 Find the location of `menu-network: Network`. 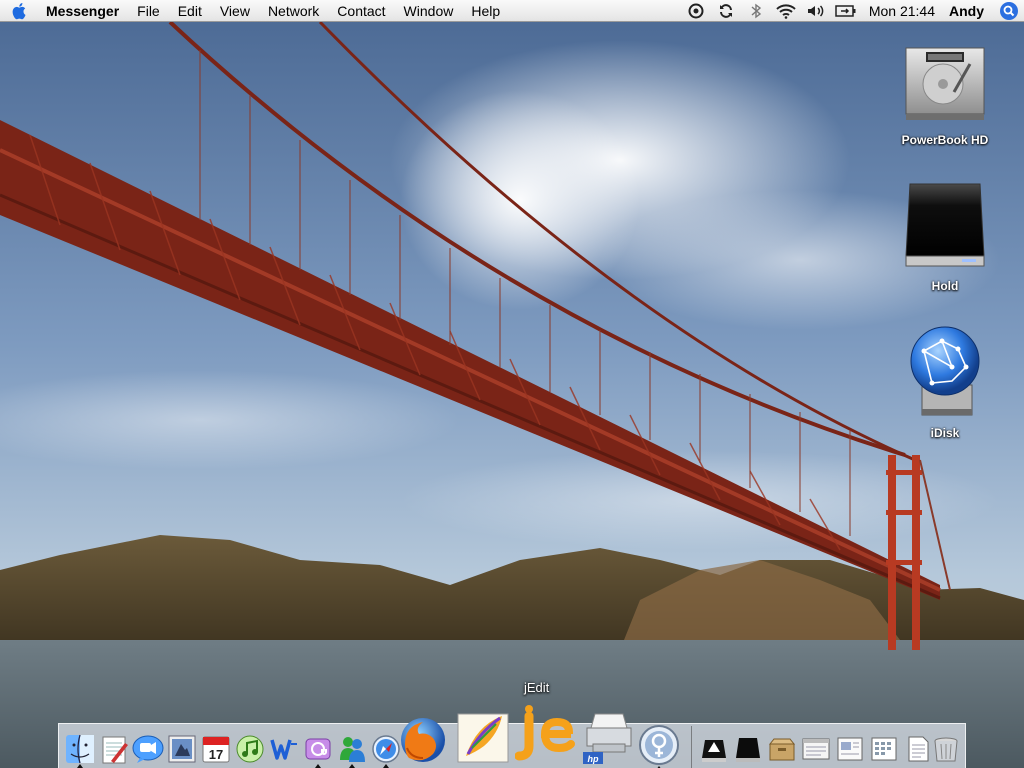

menu-network: Network is located at coordinates (293, 11).